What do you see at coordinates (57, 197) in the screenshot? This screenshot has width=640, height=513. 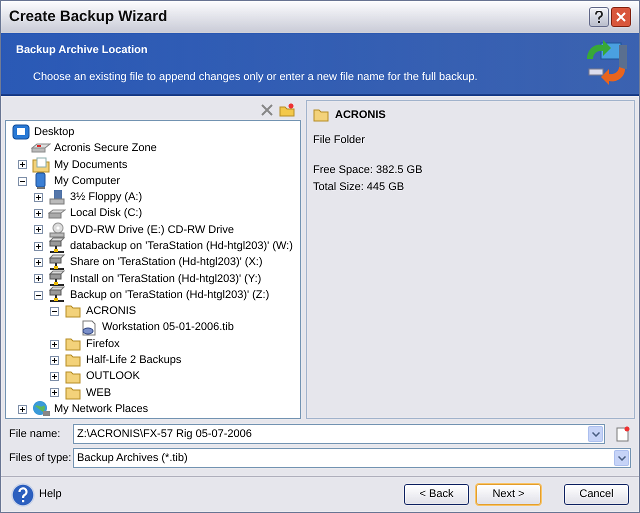 I see `floppy-drive-icon` at bounding box center [57, 197].